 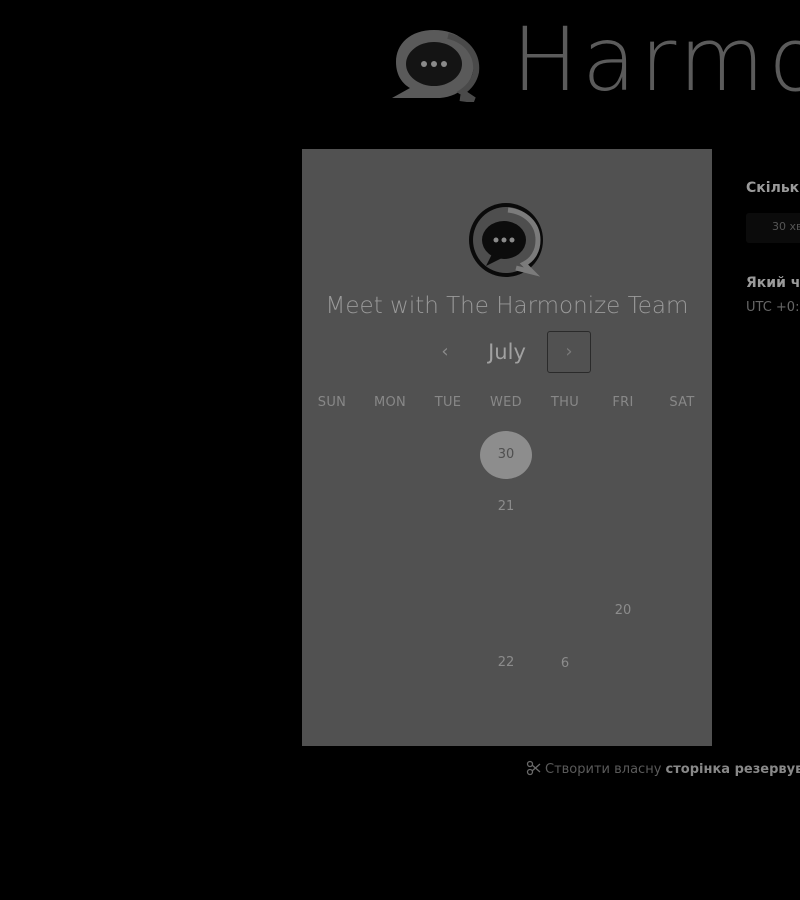 I want to click on chevron-left-icon: ‹, so click(x=445, y=351).